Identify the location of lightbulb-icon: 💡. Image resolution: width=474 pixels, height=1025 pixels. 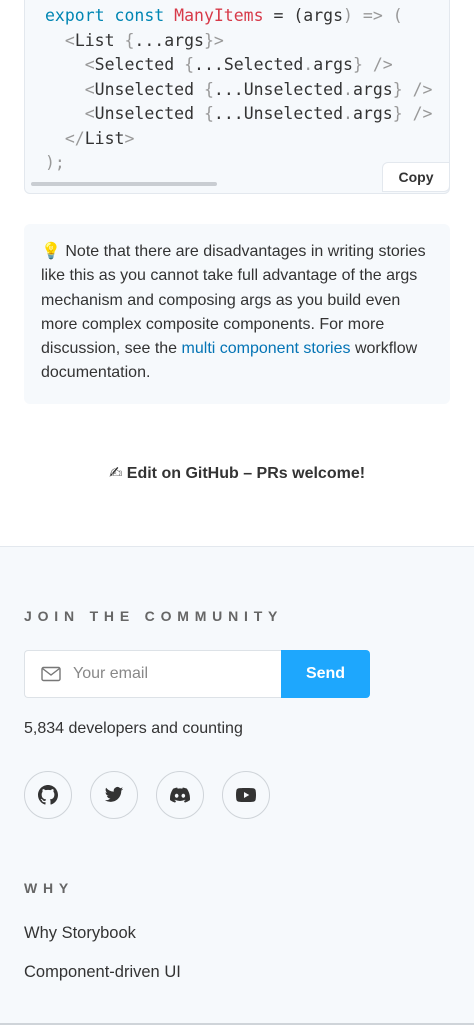
(51, 251).